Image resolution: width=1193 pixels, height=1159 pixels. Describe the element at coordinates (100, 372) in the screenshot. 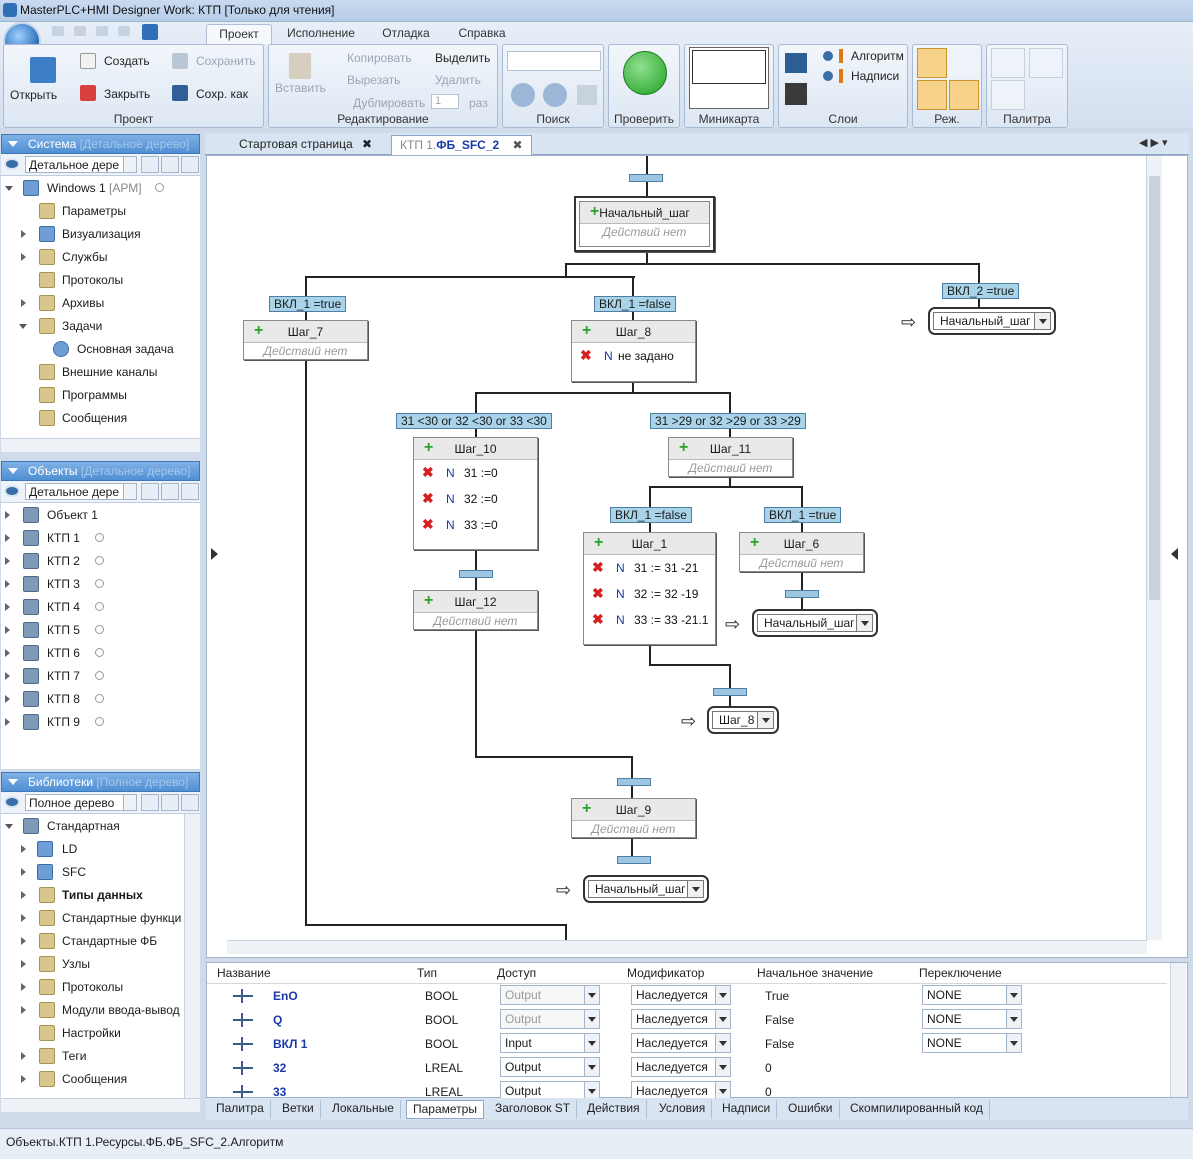

I see `tree-item-external-channels: Внешние каналы` at that location.